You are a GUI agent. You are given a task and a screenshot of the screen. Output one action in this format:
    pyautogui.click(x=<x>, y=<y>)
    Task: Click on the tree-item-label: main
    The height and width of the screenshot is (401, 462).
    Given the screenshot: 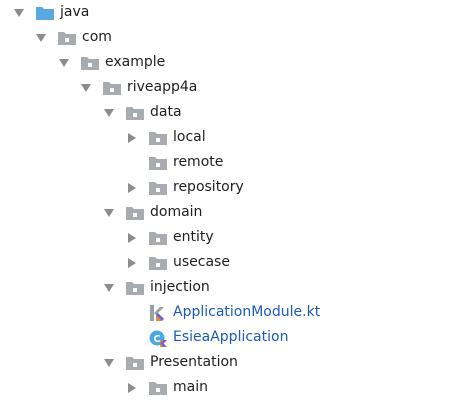 What is the action you would take?
    pyautogui.click(x=190, y=387)
    